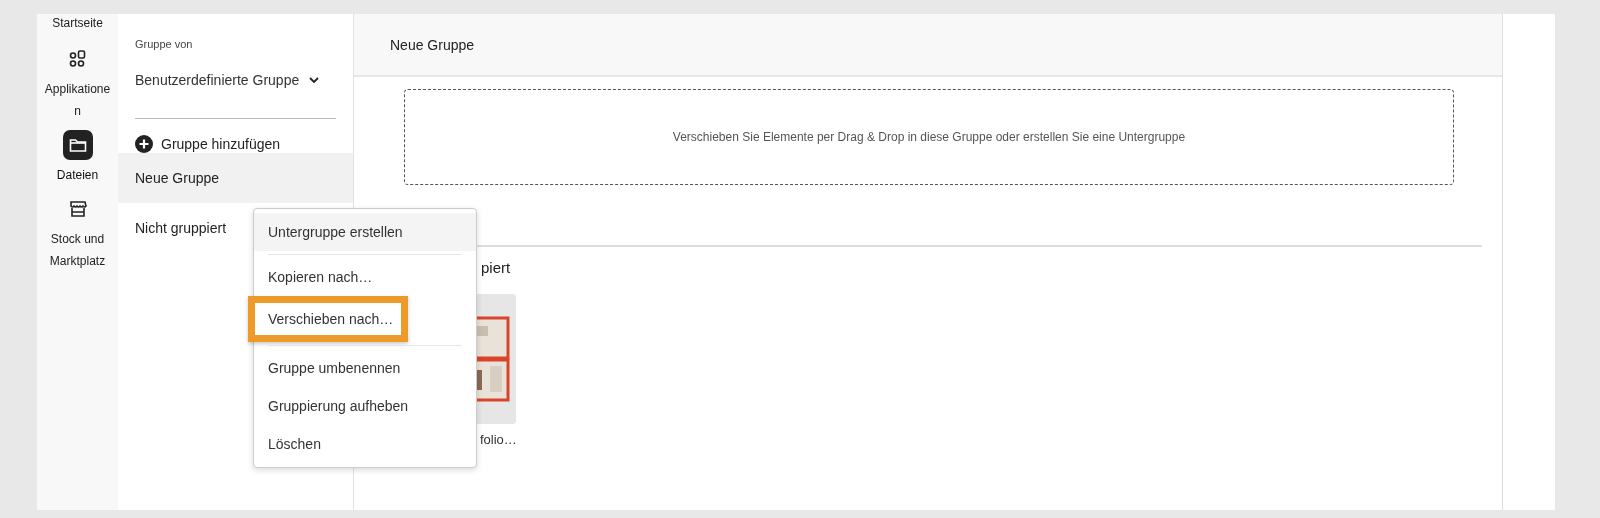 This screenshot has height=518, width=1600. I want to click on rail-label: Dateien, so click(77, 175).